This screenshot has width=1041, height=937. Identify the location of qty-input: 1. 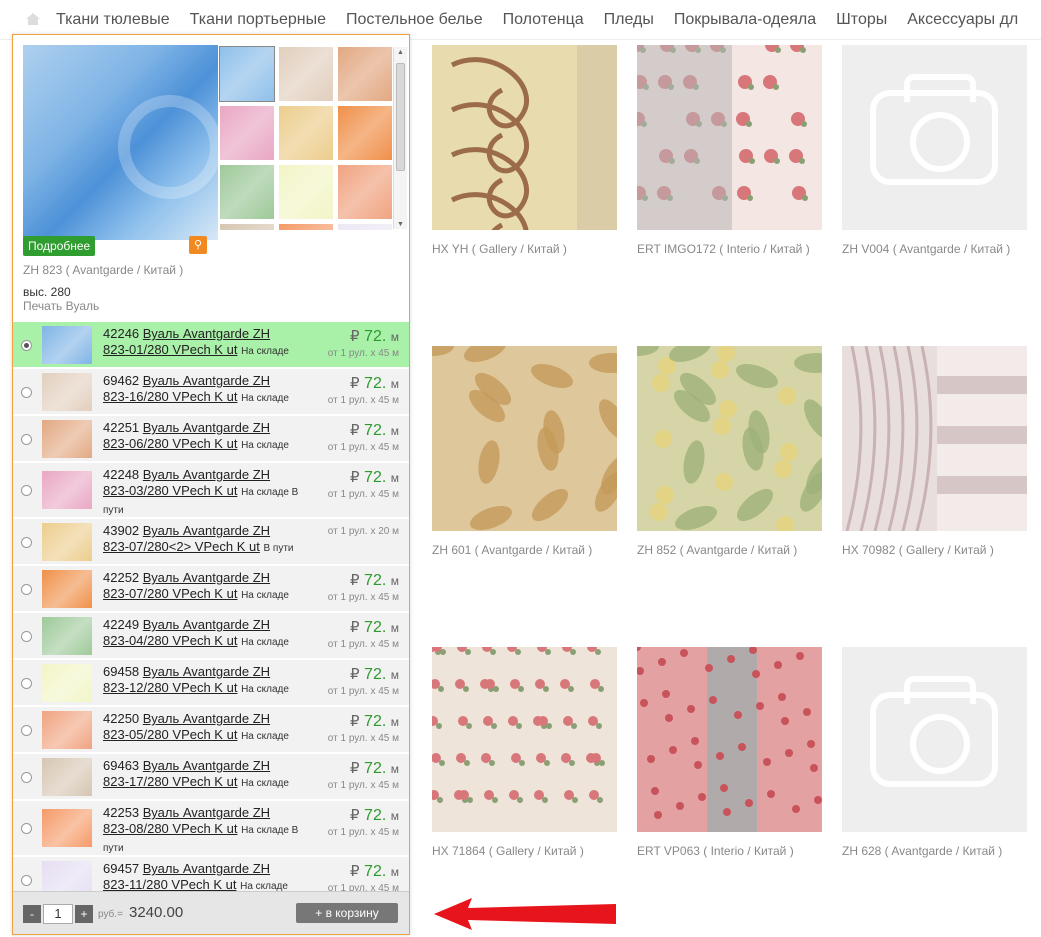
(58, 914).